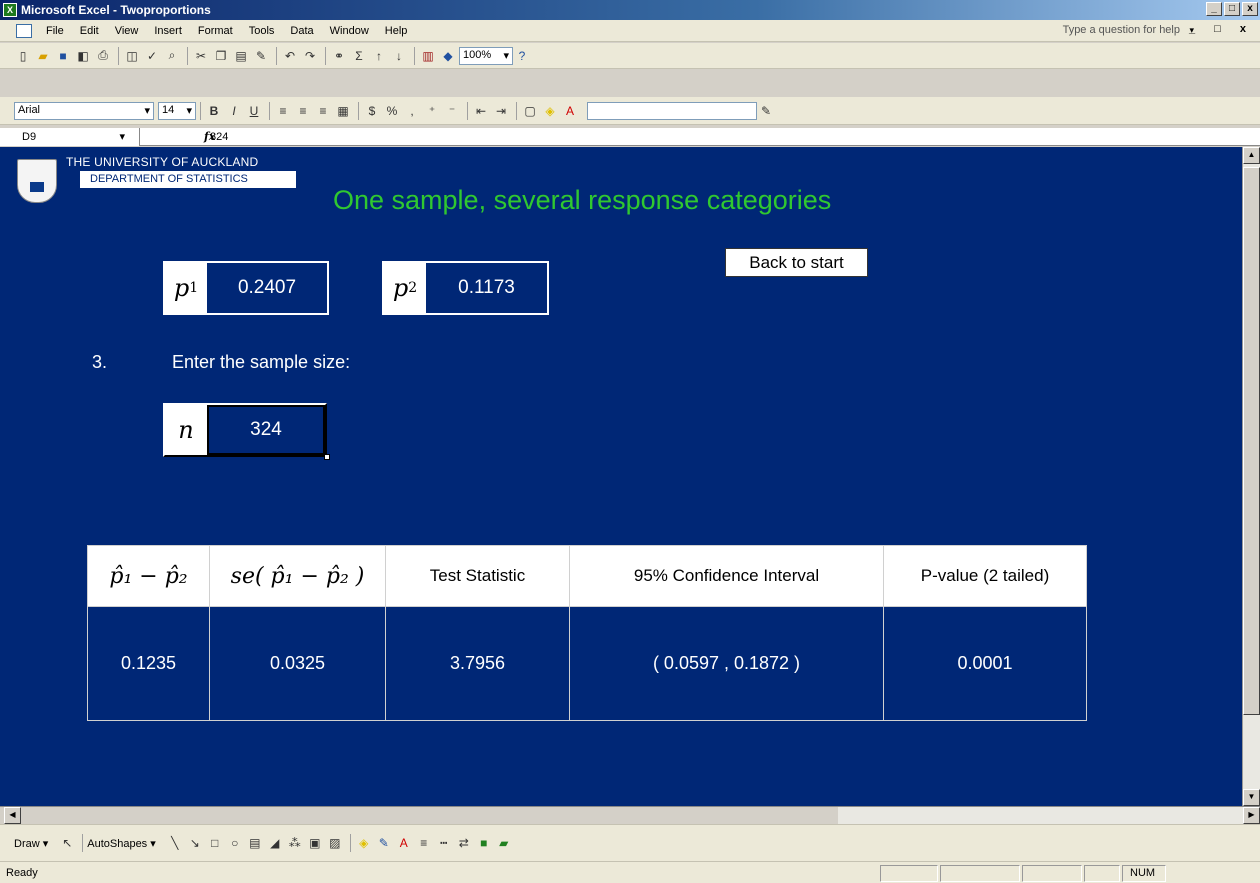 This screenshot has height=883, width=1260. Describe the element at coordinates (1121, 30) in the screenshot. I see `help-search-input: Type a question for help` at that location.